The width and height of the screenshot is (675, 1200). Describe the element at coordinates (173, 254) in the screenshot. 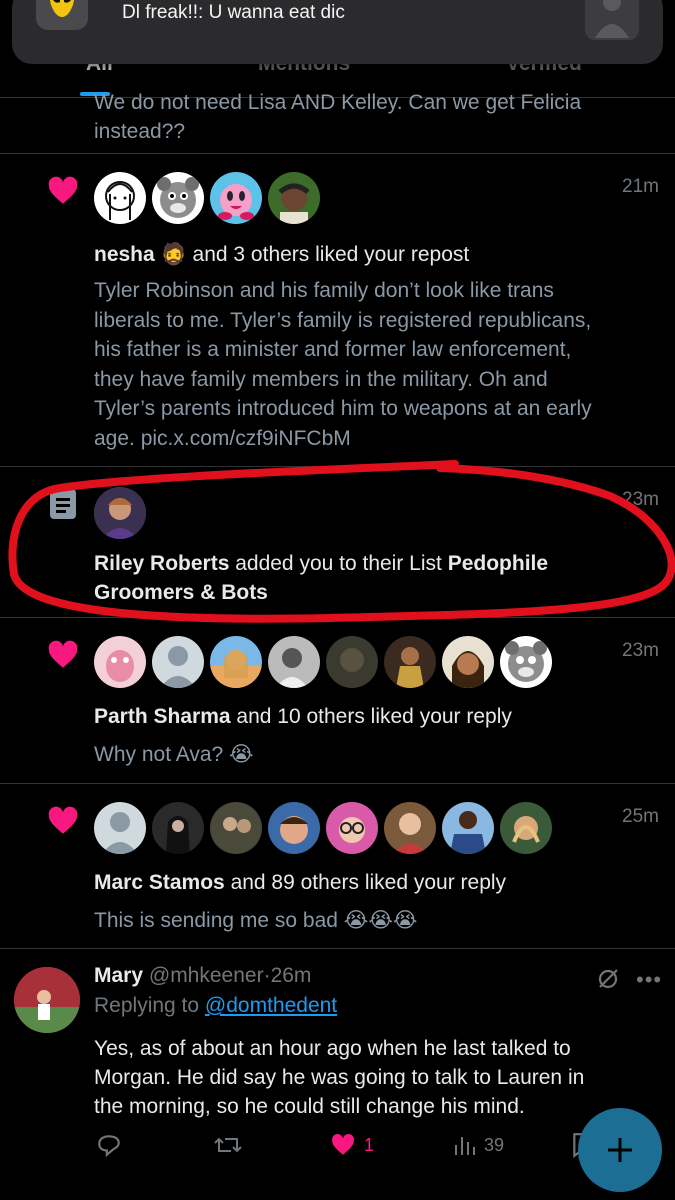

I see `actor-emoji: 🧔` at that location.